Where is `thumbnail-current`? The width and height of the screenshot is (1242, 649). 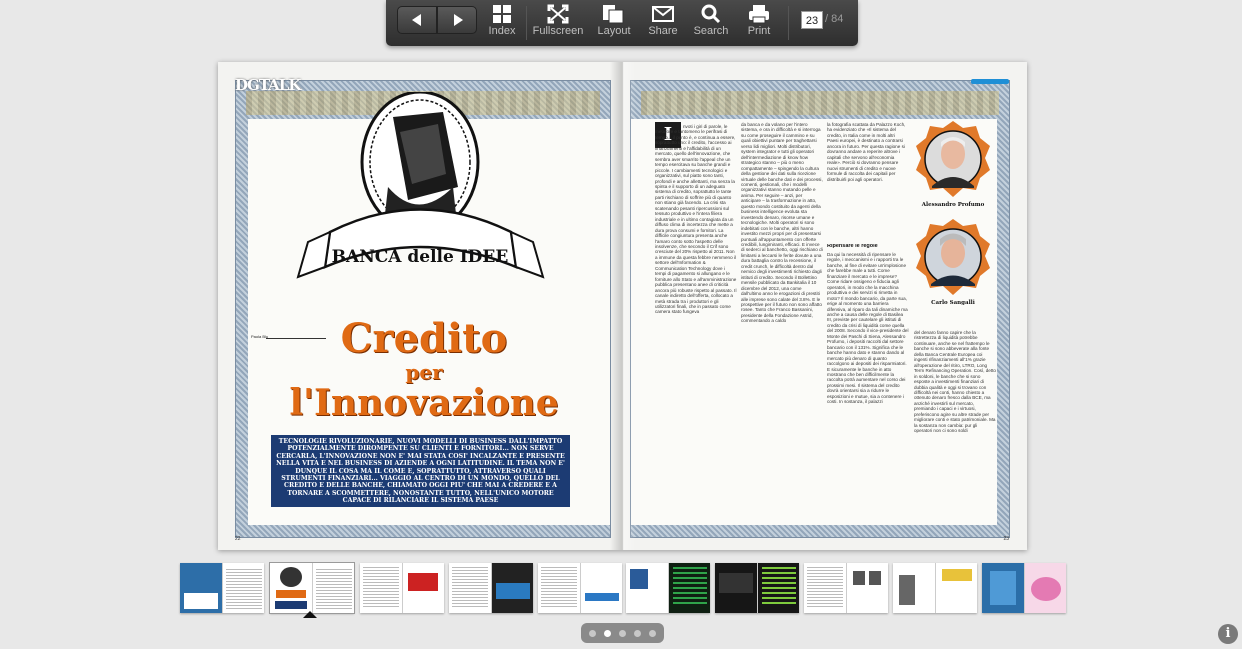 thumbnail-current is located at coordinates (312, 588).